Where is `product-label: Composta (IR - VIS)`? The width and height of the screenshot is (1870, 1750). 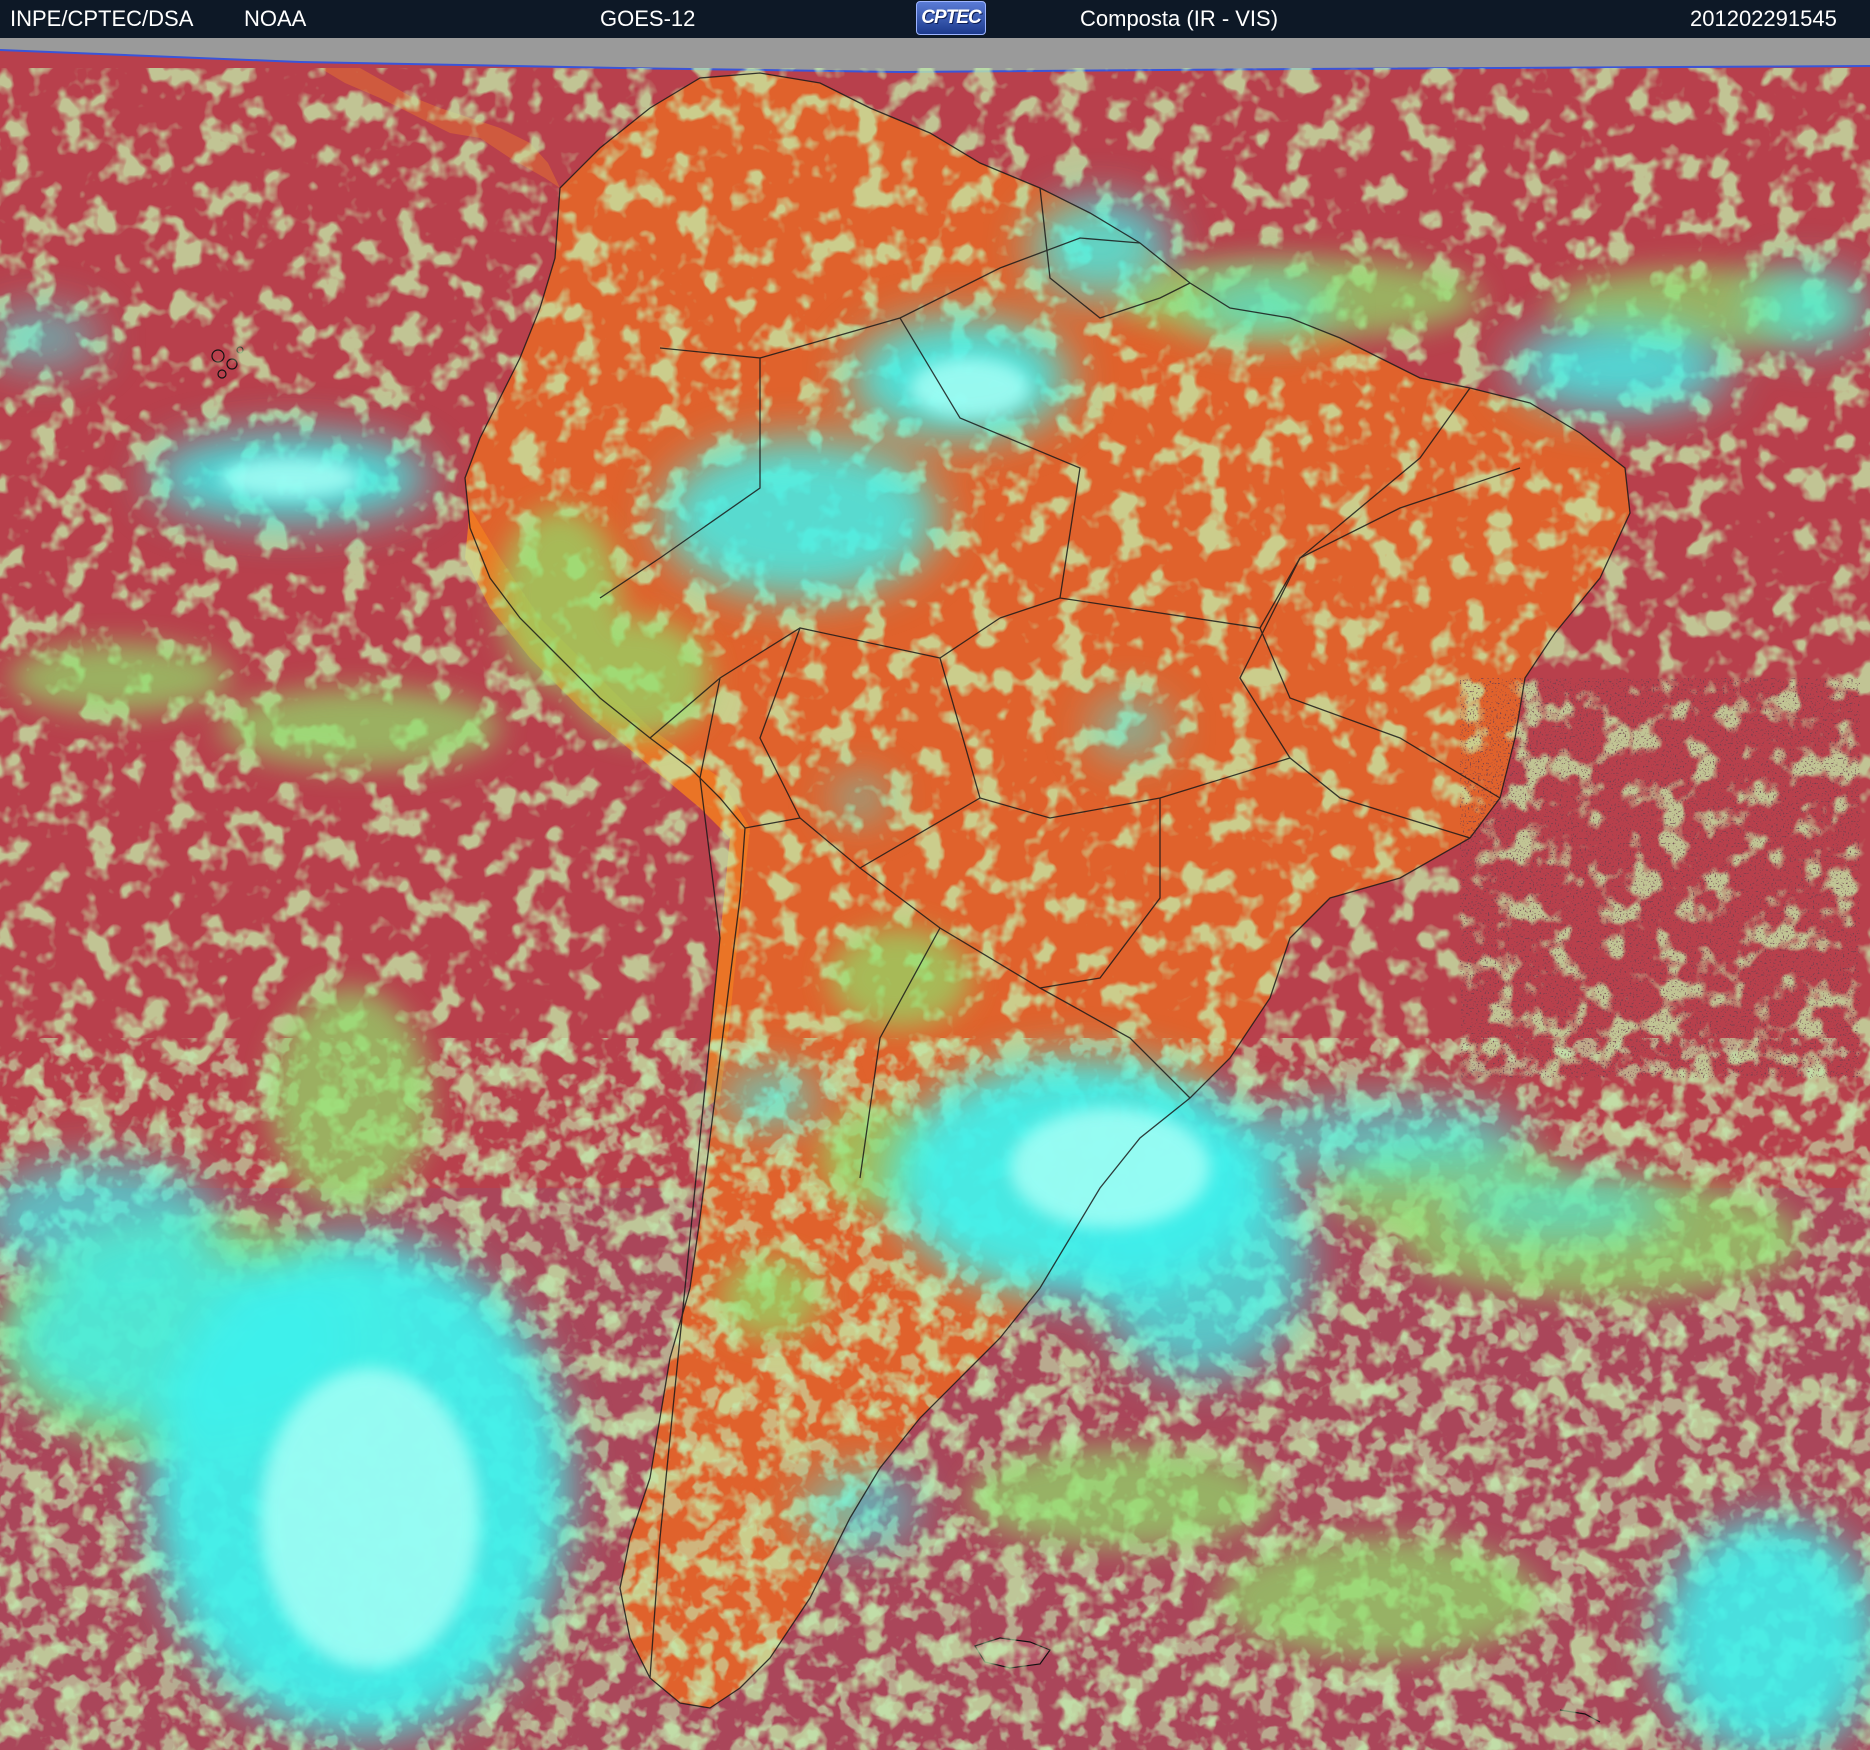 product-label: Composta (IR - VIS) is located at coordinates (1179, 18).